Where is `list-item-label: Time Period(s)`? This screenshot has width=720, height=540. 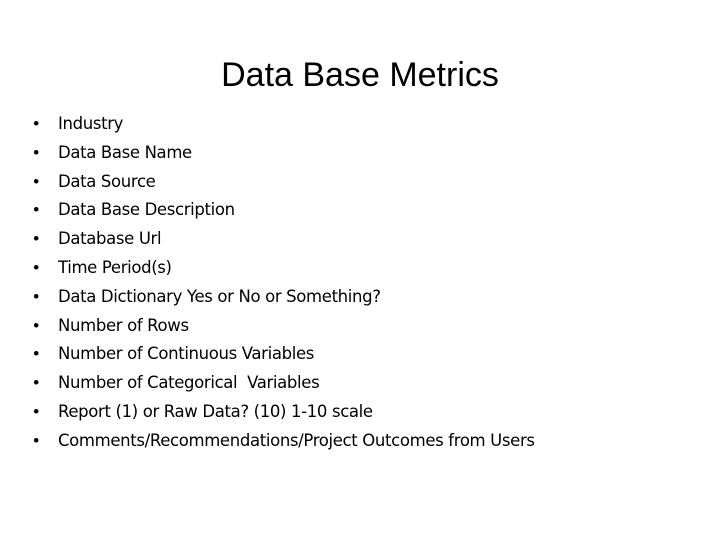
list-item-label: Time Period(s) is located at coordinates (115, 267).